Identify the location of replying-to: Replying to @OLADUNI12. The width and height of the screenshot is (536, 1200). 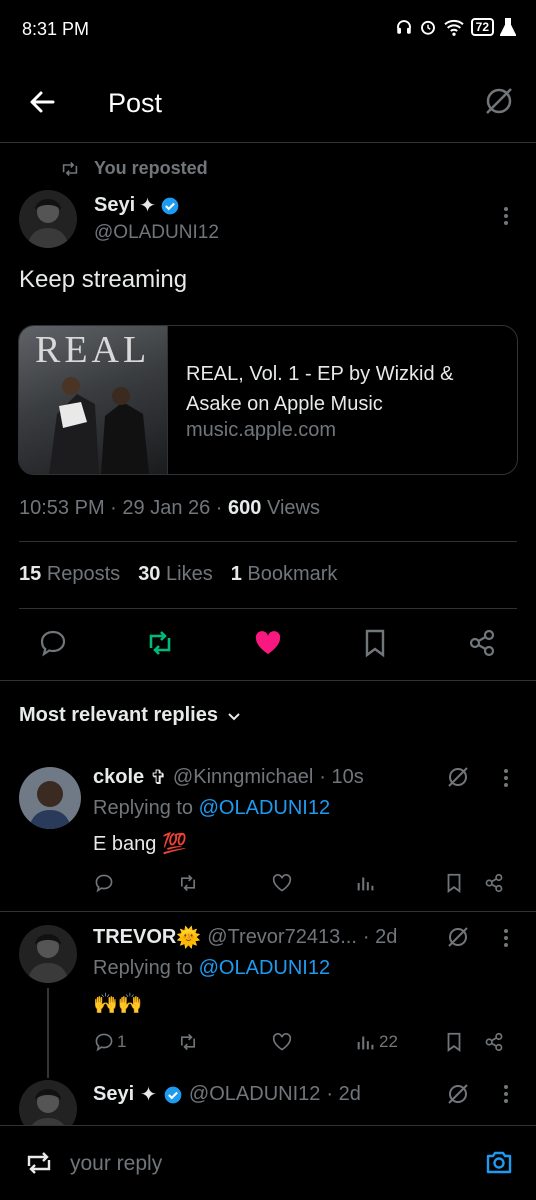
(212, 968).